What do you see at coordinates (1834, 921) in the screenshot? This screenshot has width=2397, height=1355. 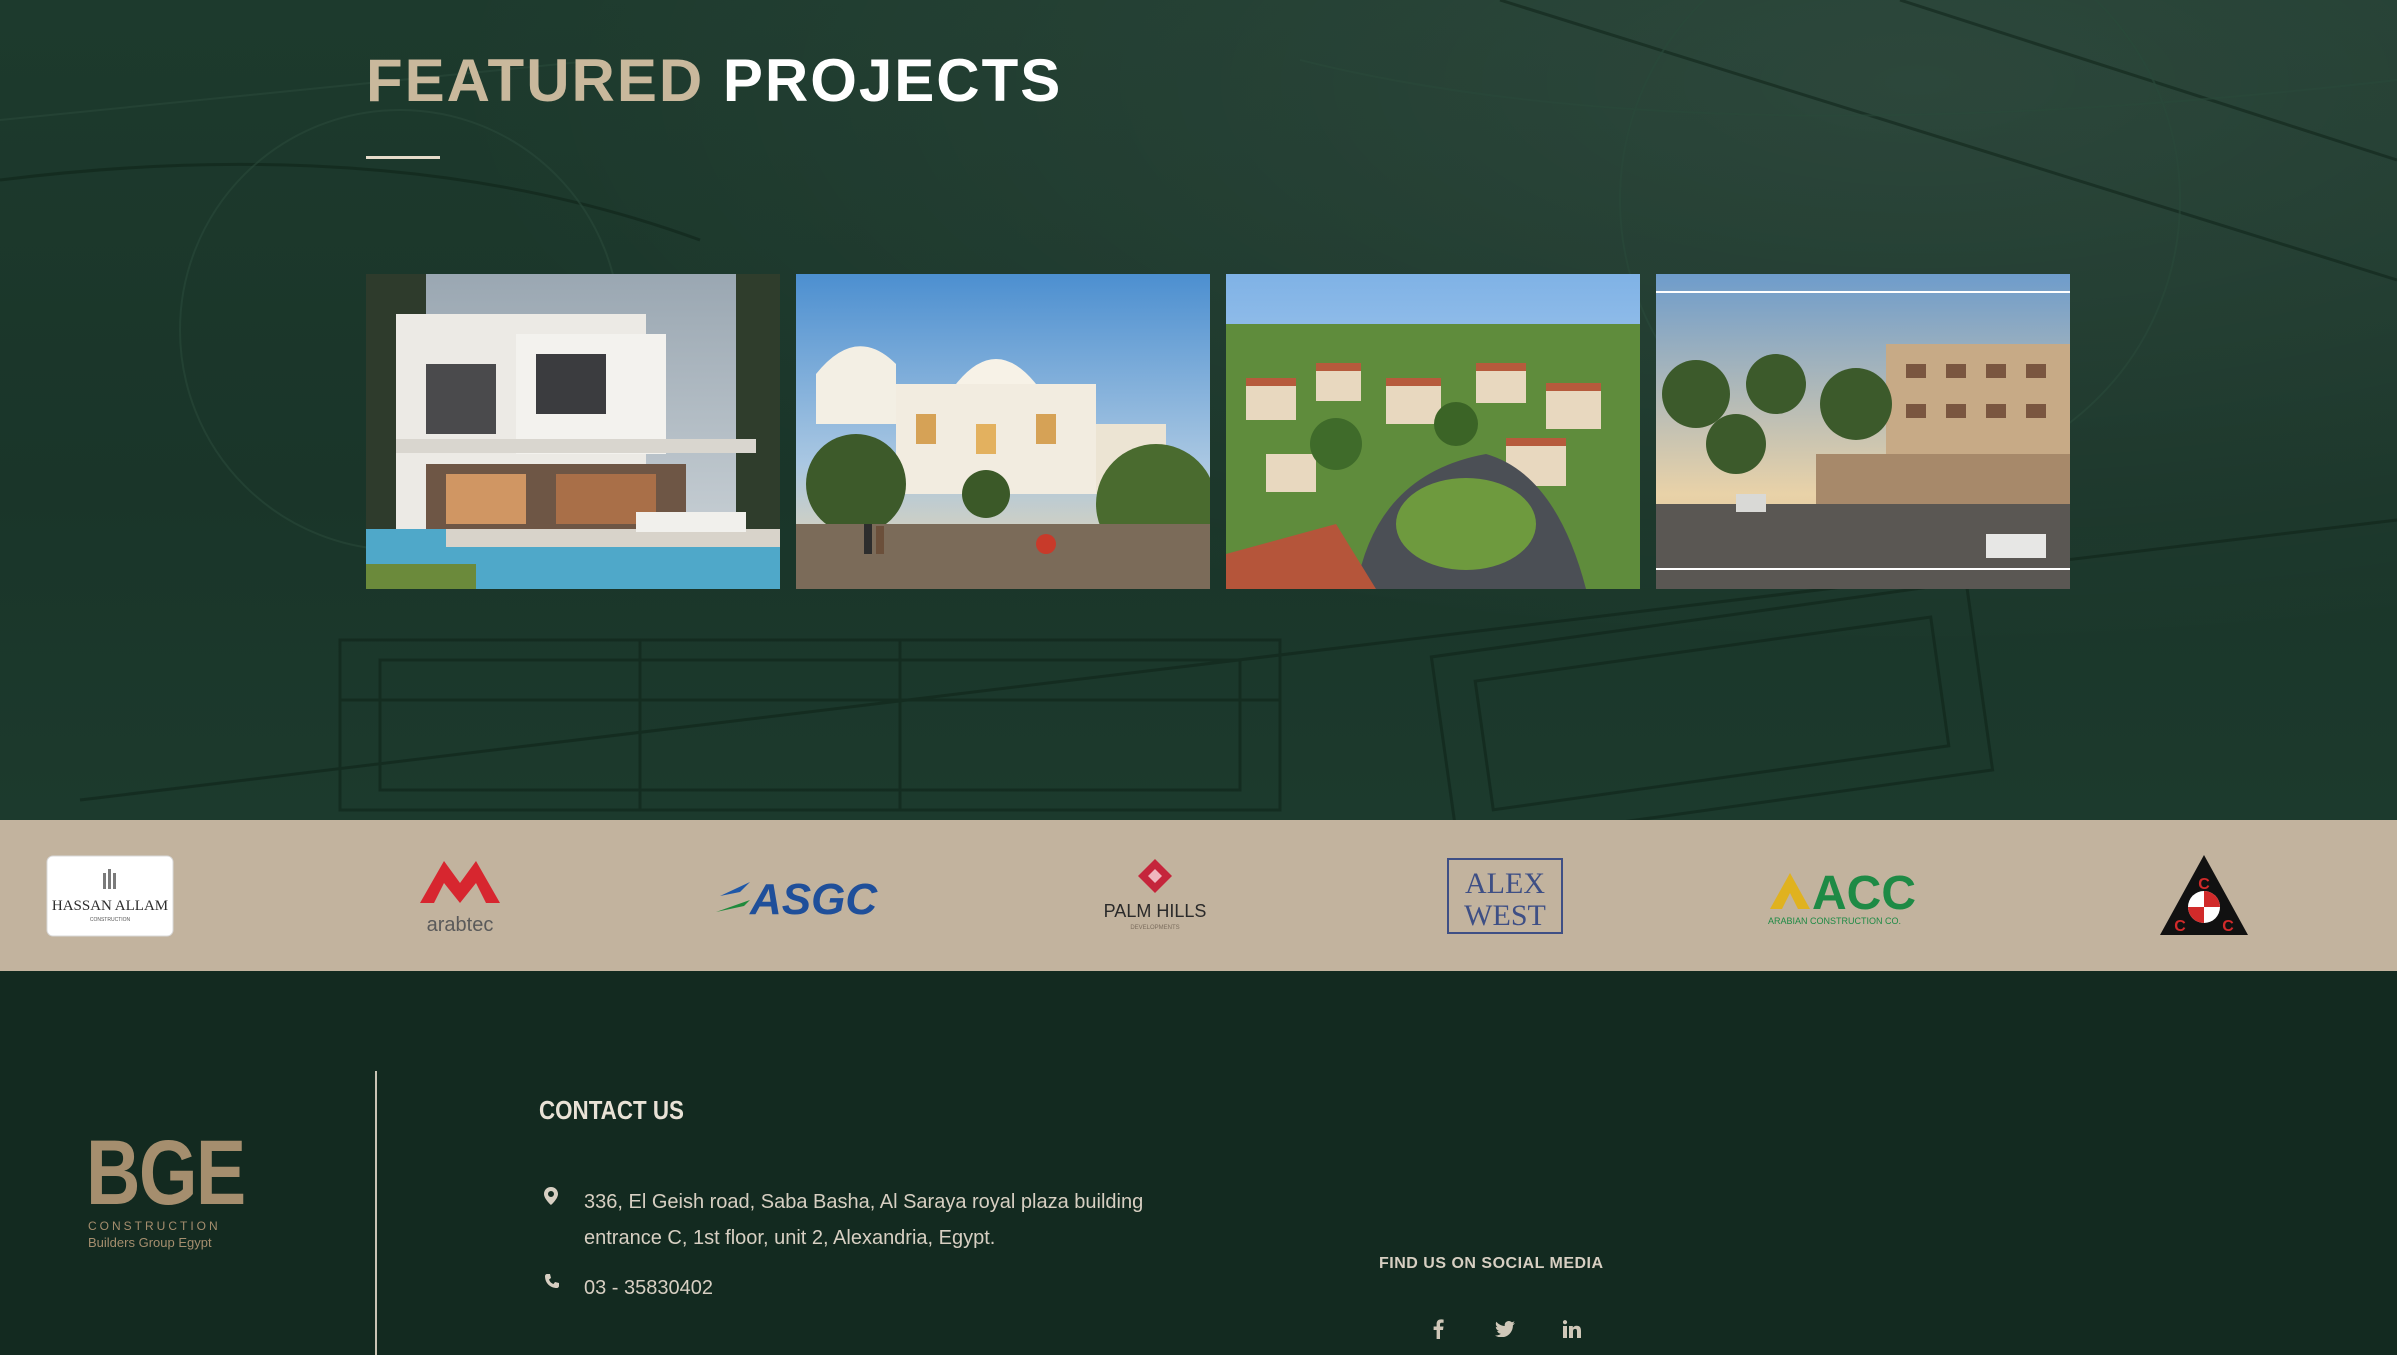 I see `svg-text: ARABIAN CONSTRUCTION CO.` at bounding box center [1834, 921].